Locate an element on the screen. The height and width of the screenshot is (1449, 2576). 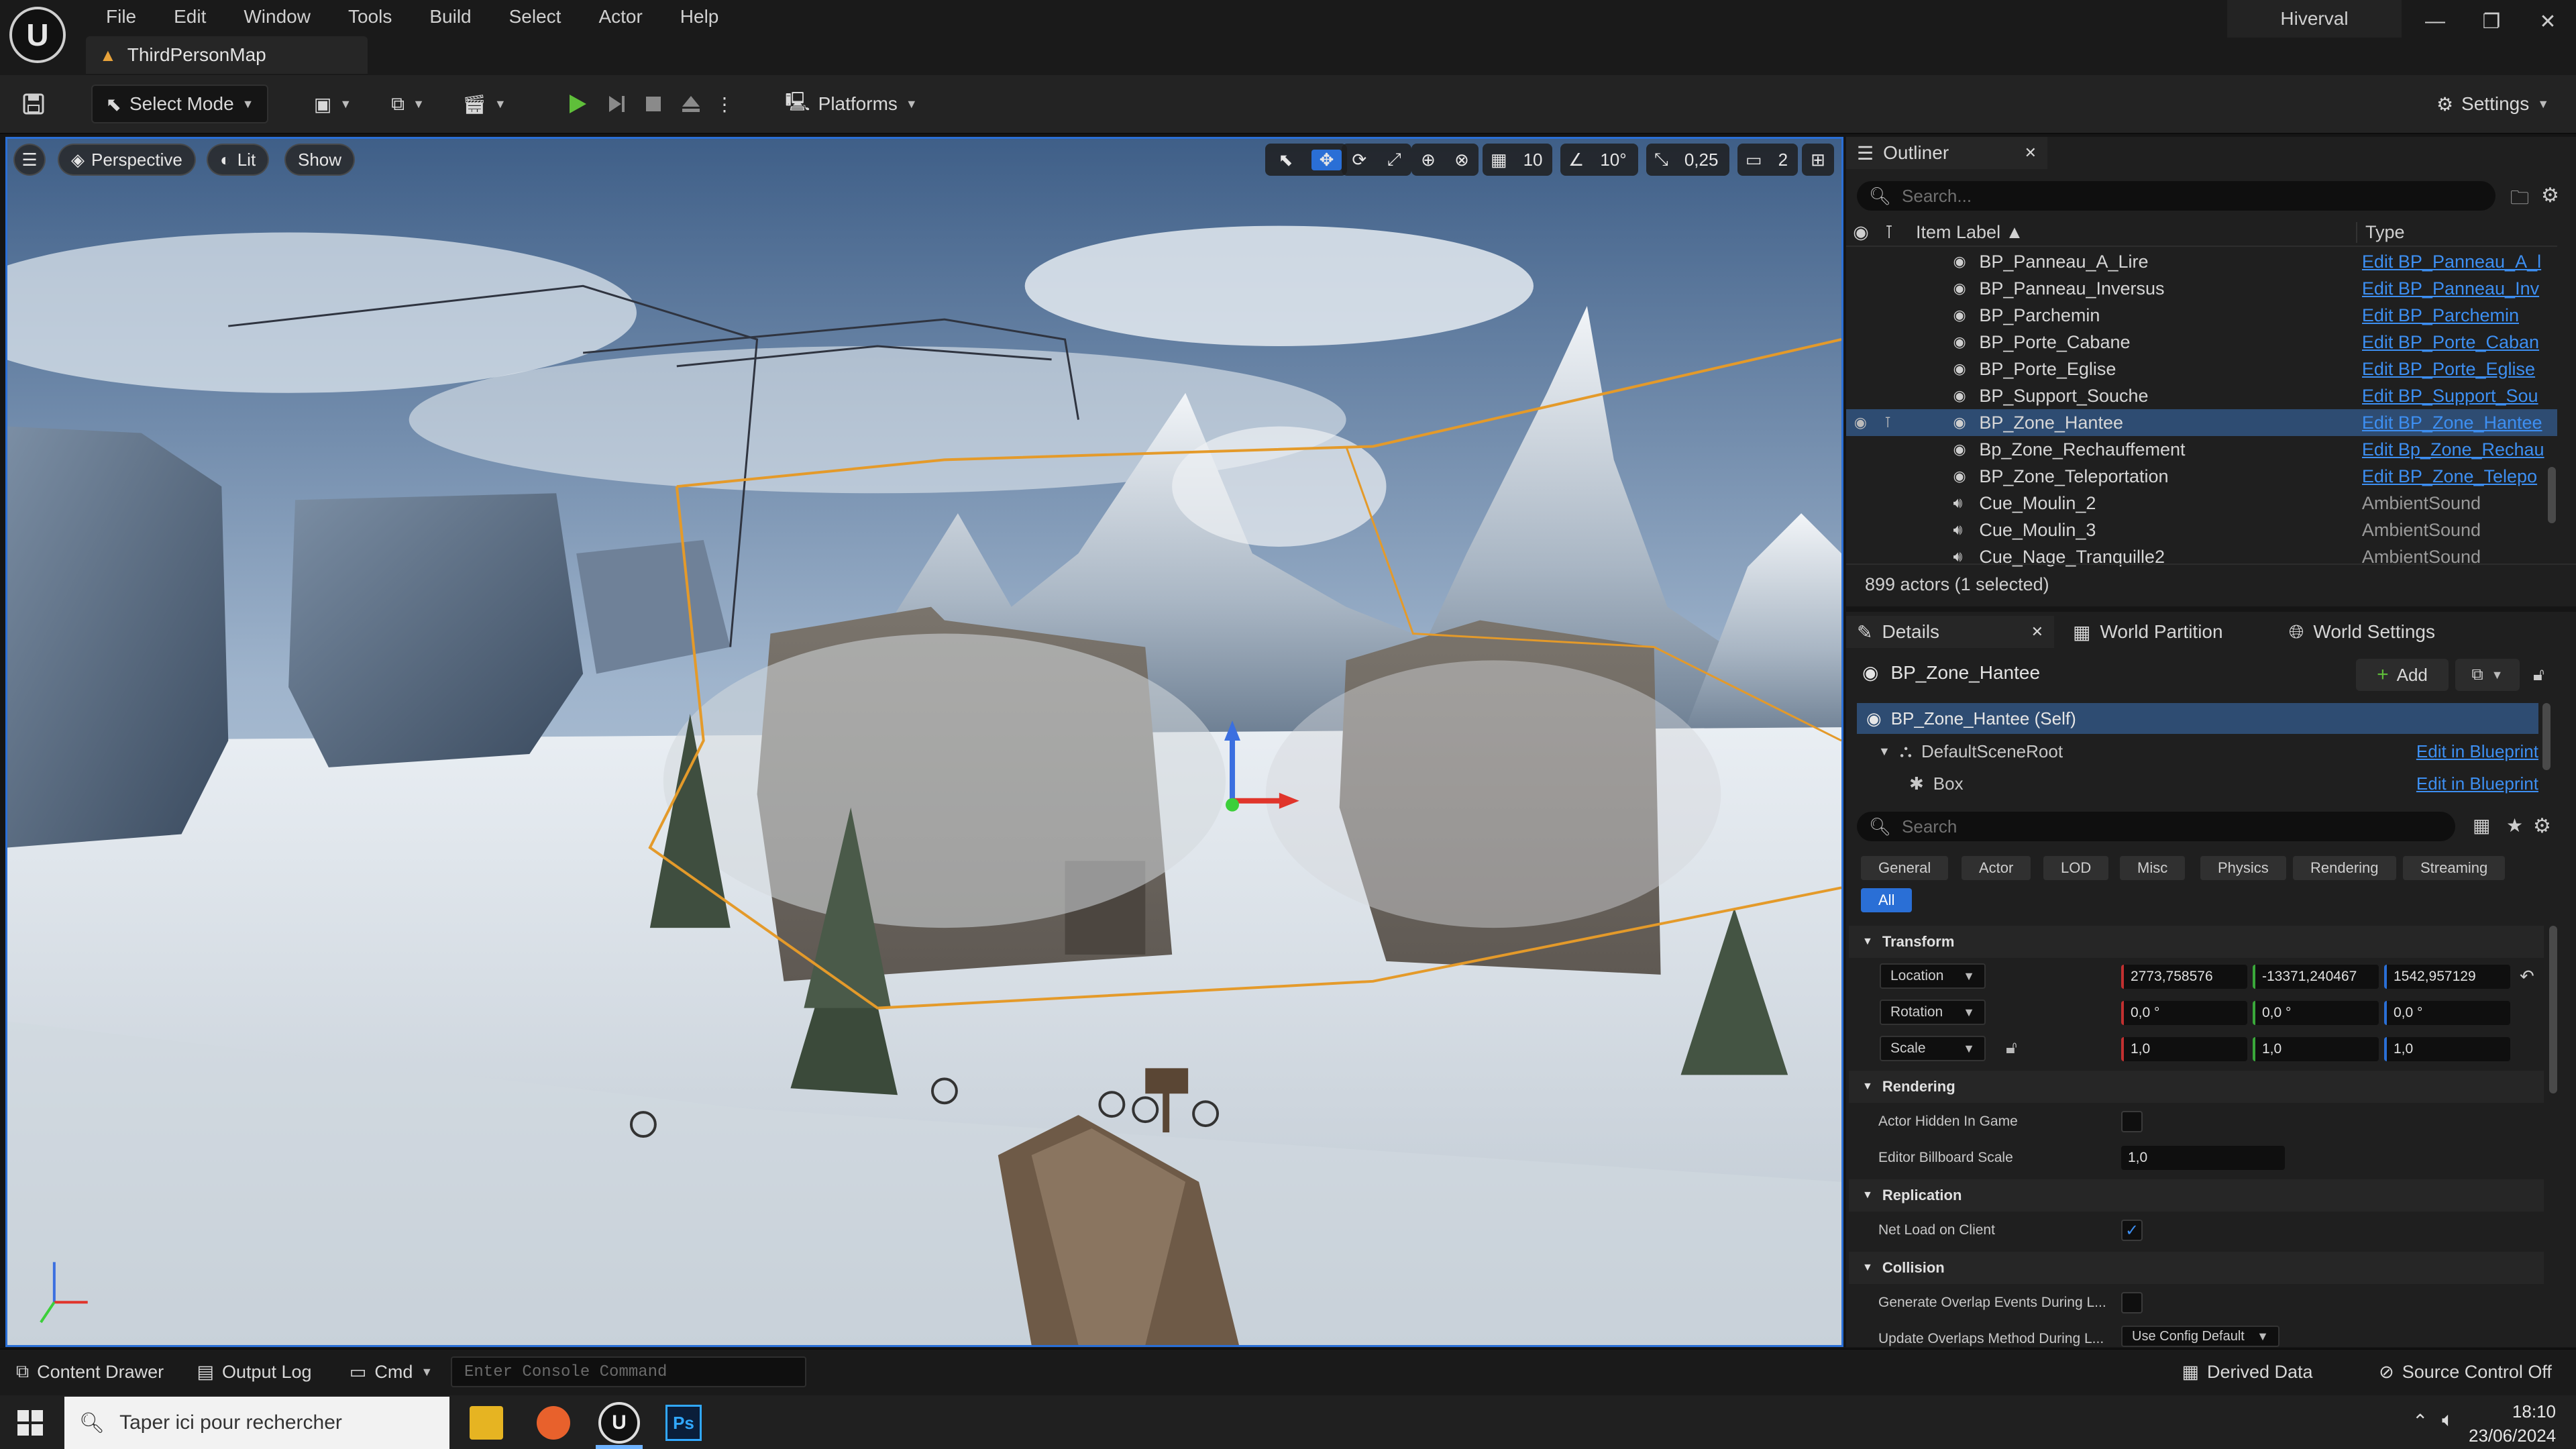
reset-icon: ↶ is located at coordinates (2527, 976).